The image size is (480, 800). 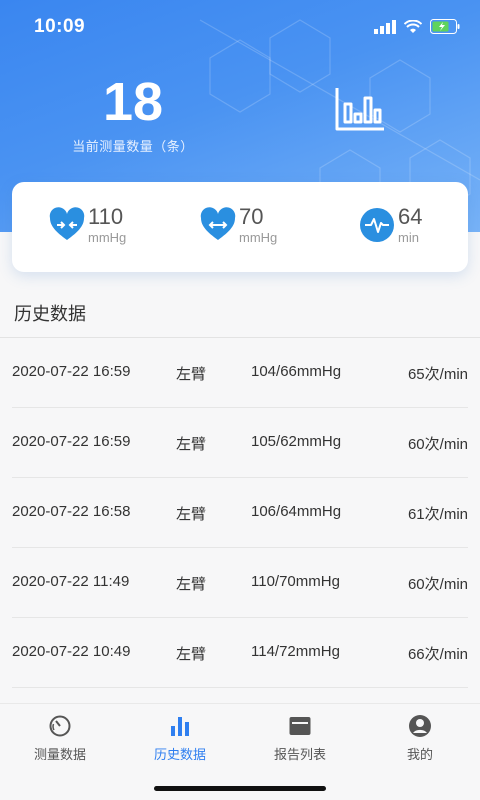 I want to click on pulse-icon, so click(x=377, y=225).